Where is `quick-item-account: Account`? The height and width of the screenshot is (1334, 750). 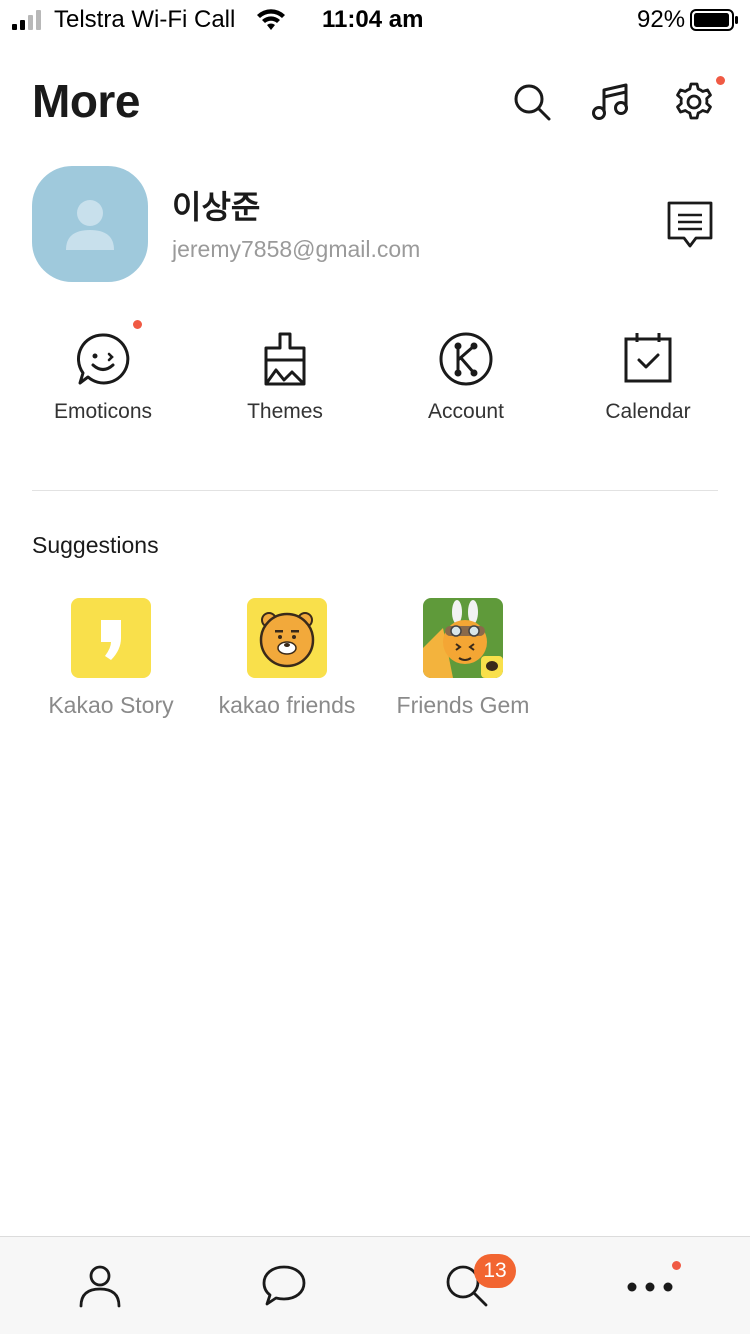
quick-item-account: Account is located at coordinates (466, 385).